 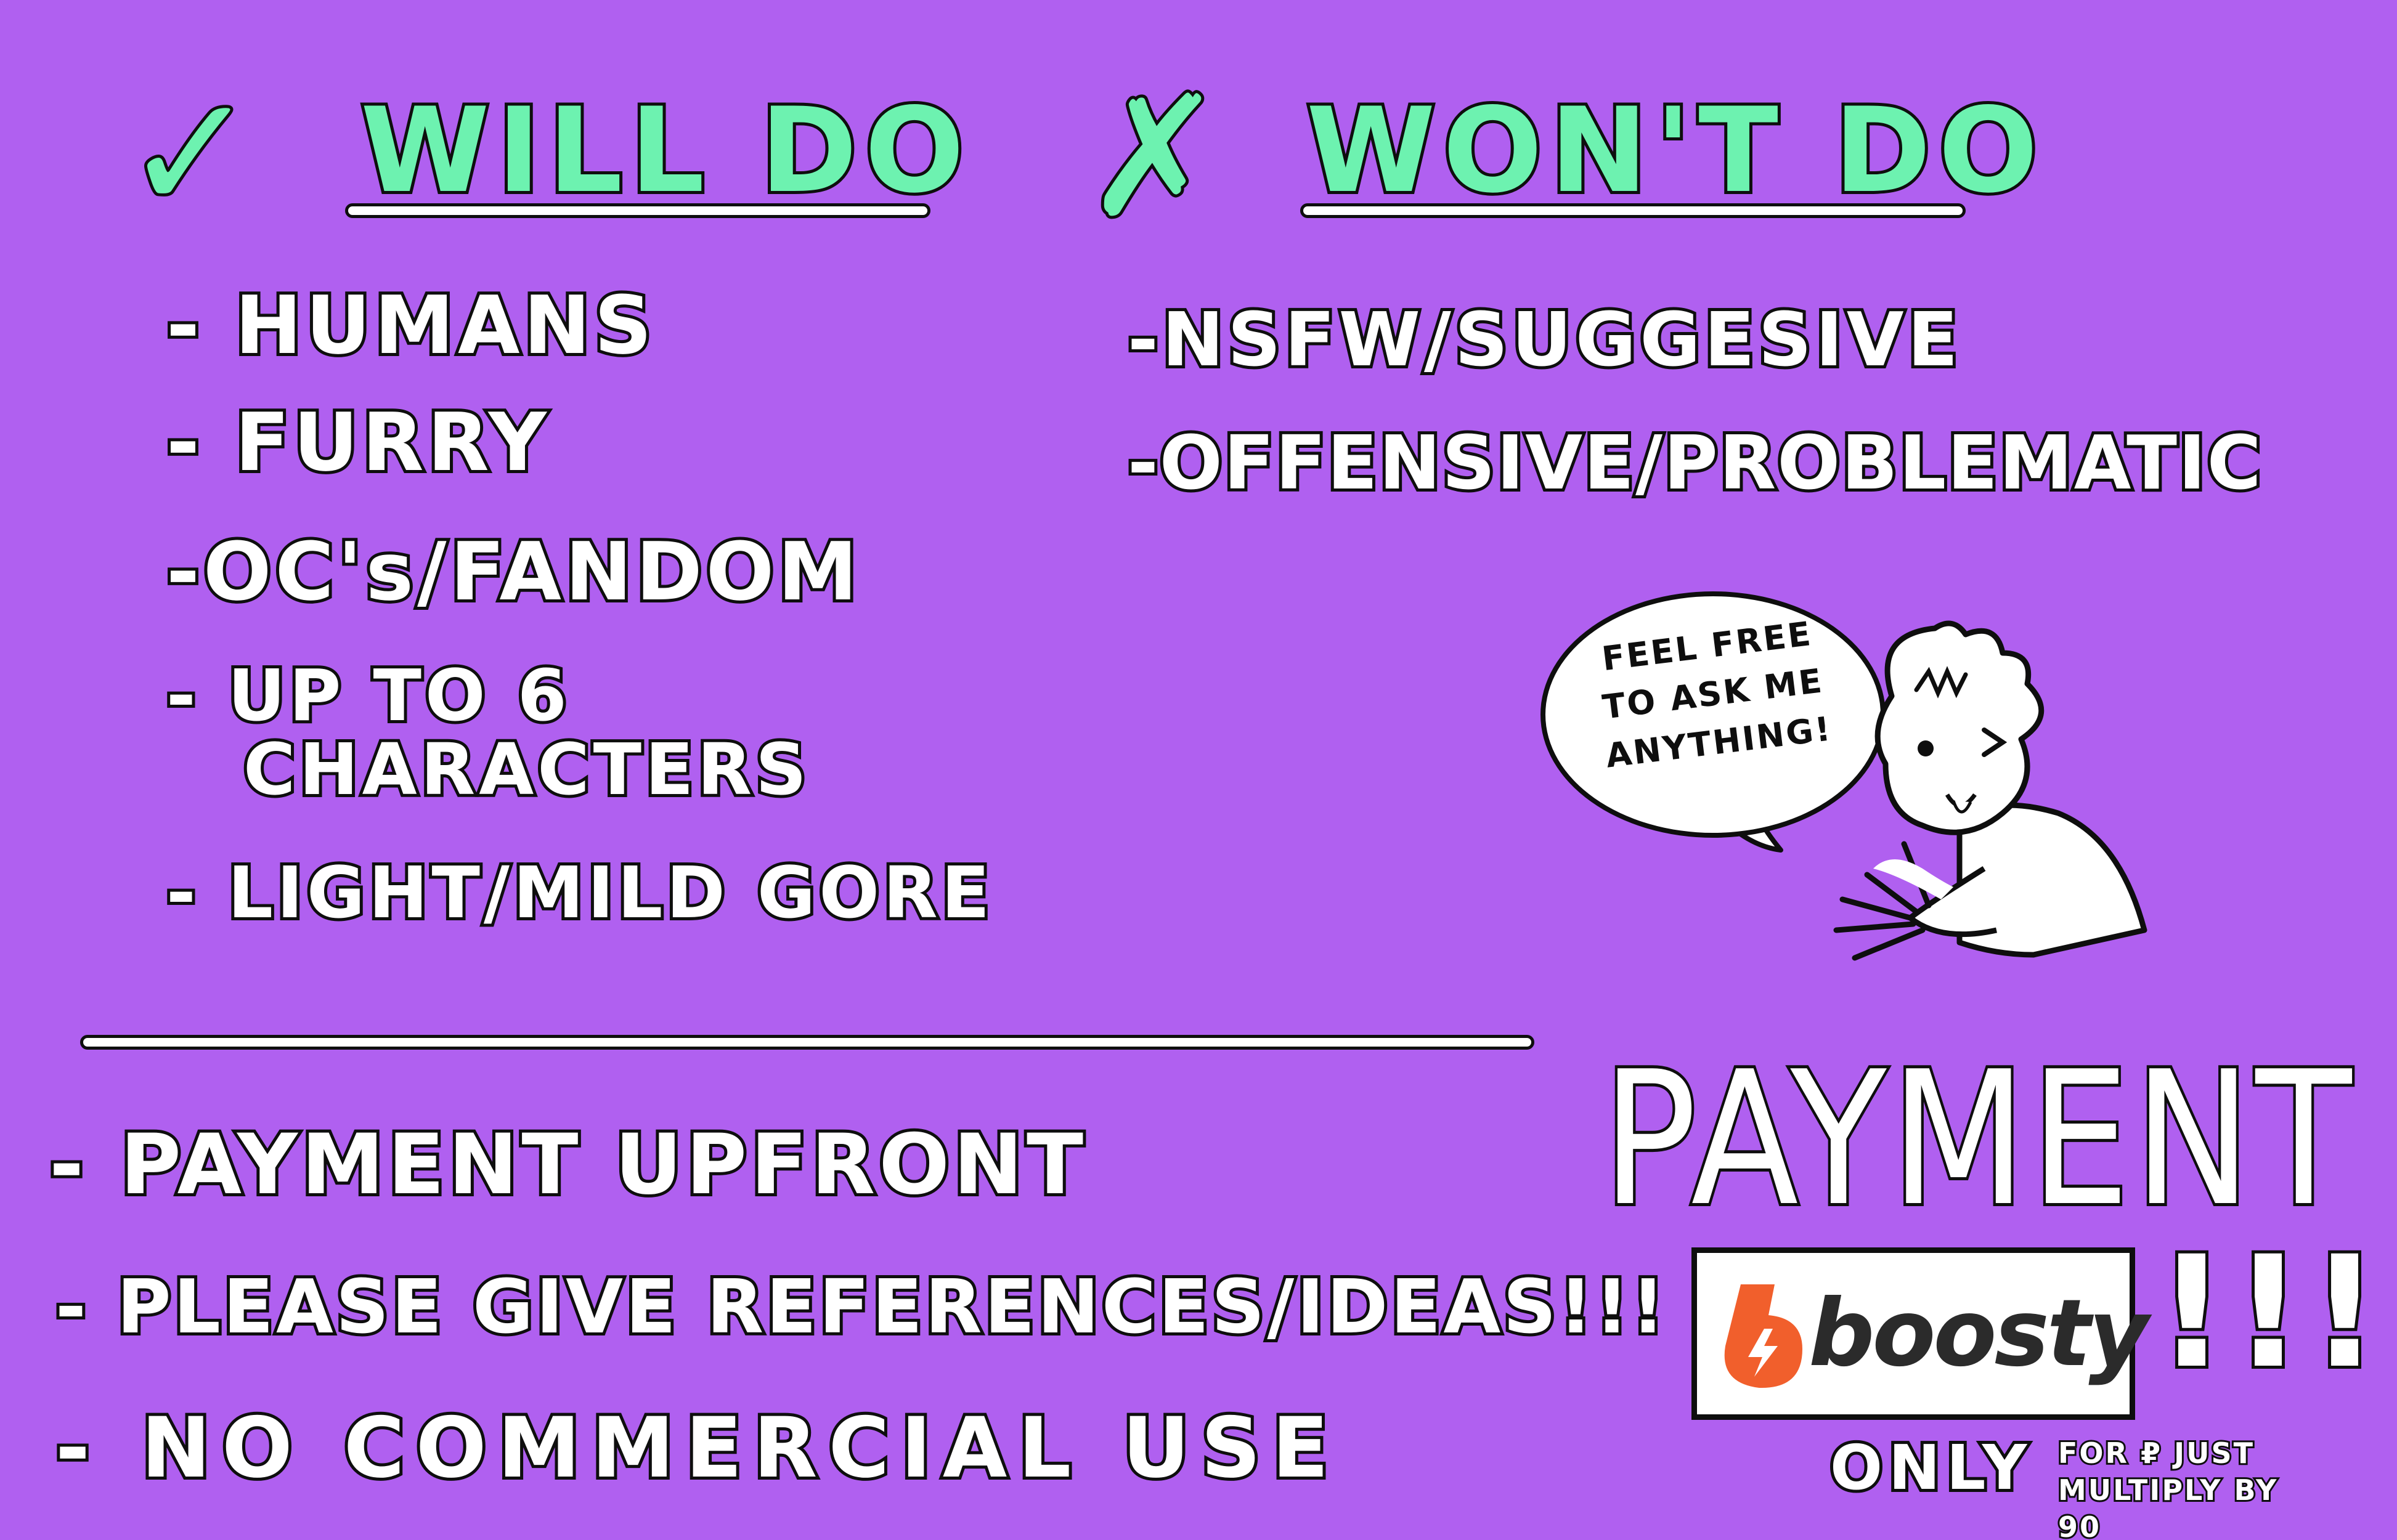 I want to click on boosty-logo-icon, so click(x=1763, y=1336).